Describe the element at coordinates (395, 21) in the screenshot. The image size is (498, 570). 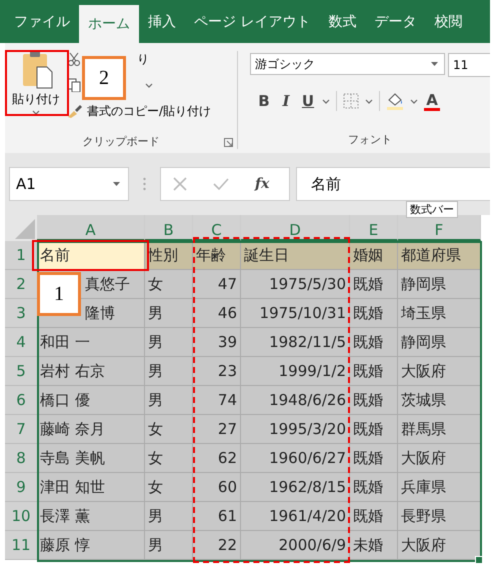
I see `ribbon-tab: データ` at that location.